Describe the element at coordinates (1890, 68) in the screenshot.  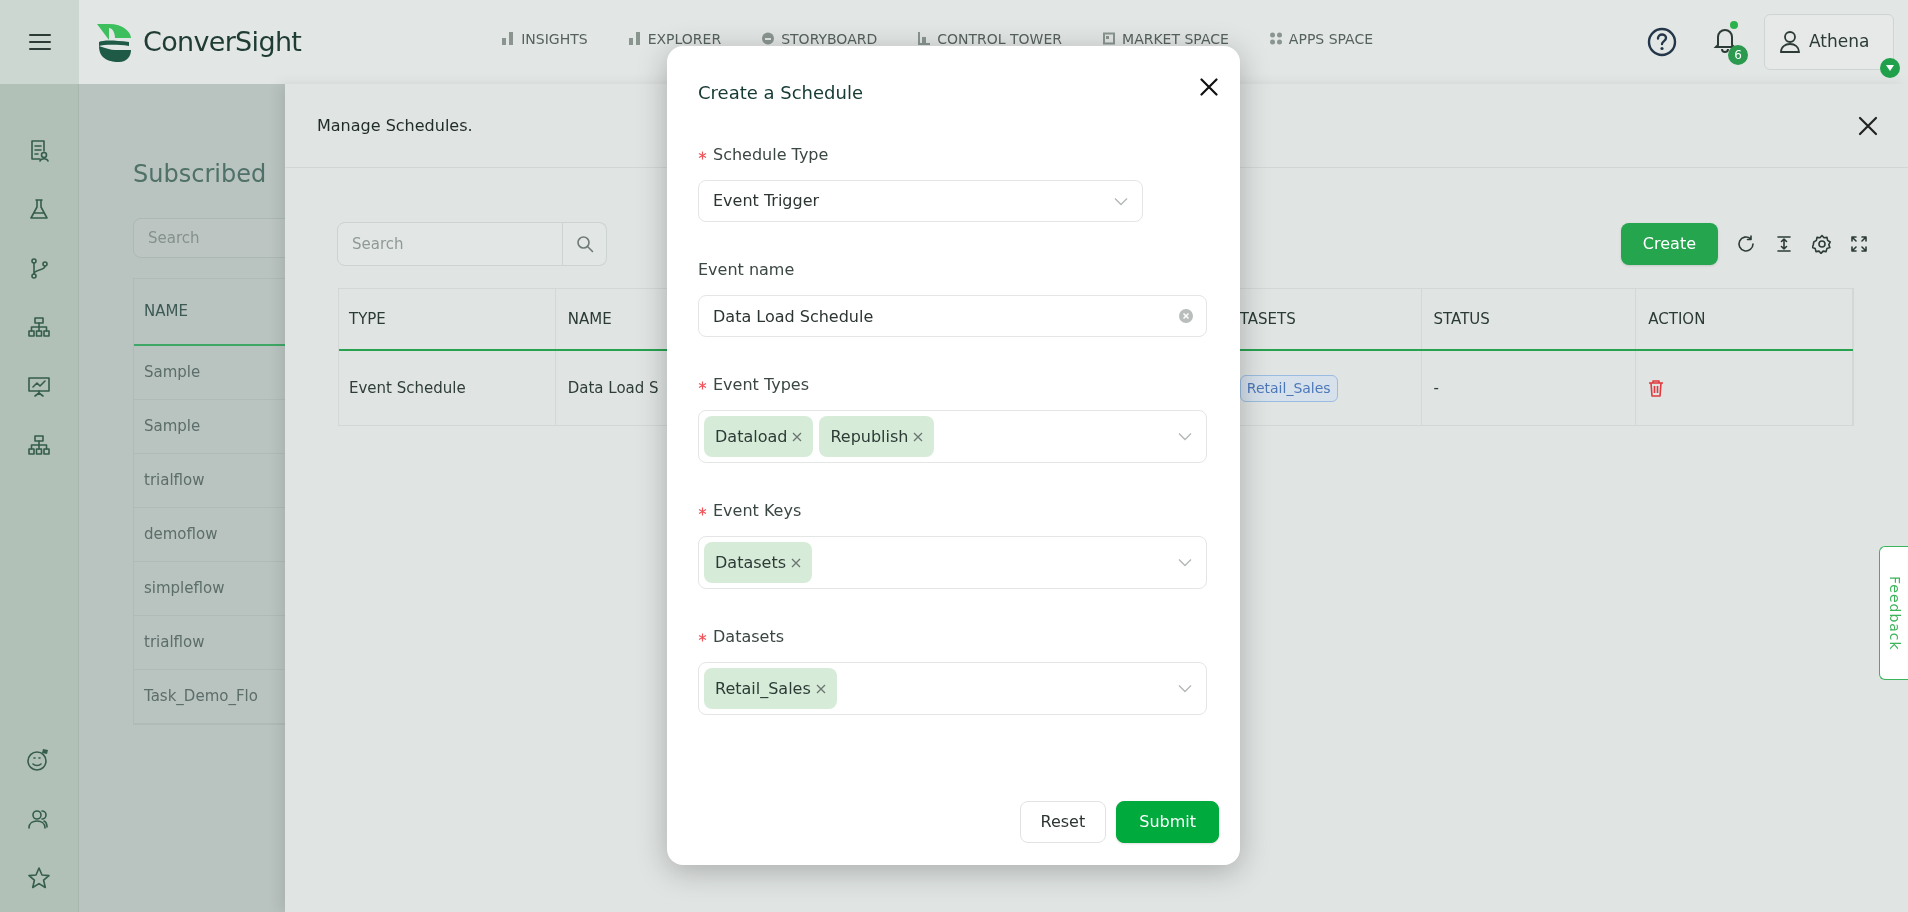
I see `dropdown-caret-icon` at that location.